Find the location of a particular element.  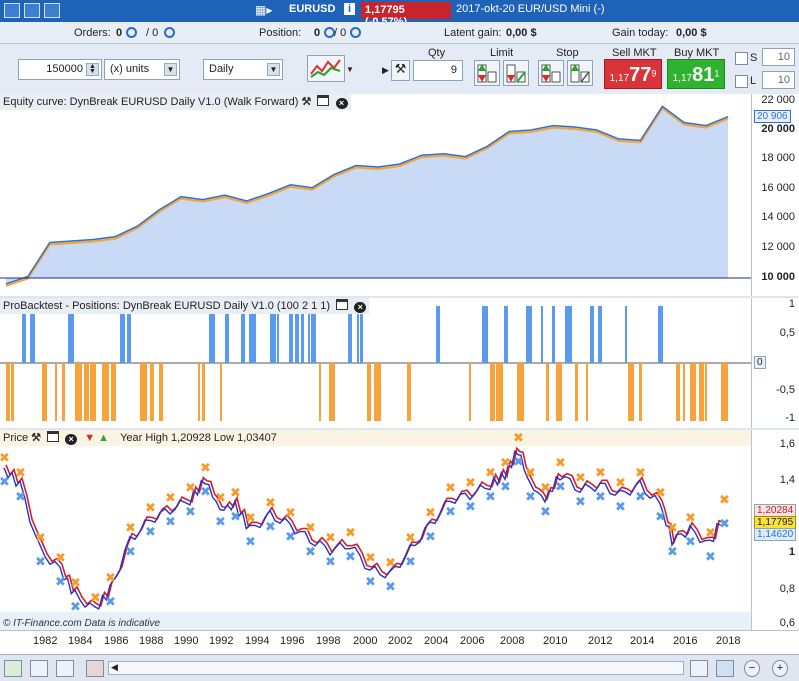

l-value: 10 is located at coordinates (783, 80).